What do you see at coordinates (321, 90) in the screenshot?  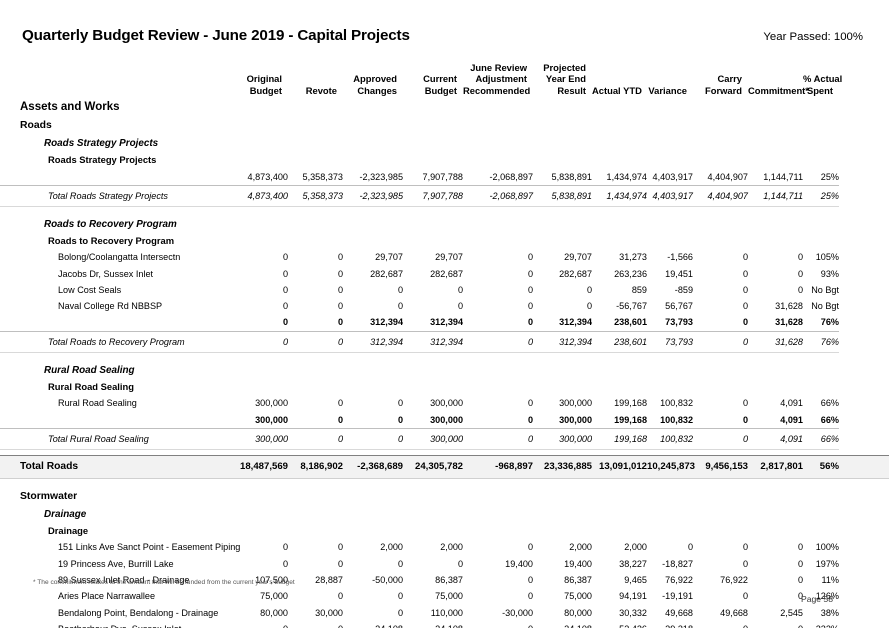 I see `col-hdr-line: Revote` at bounding box center [321, 90].